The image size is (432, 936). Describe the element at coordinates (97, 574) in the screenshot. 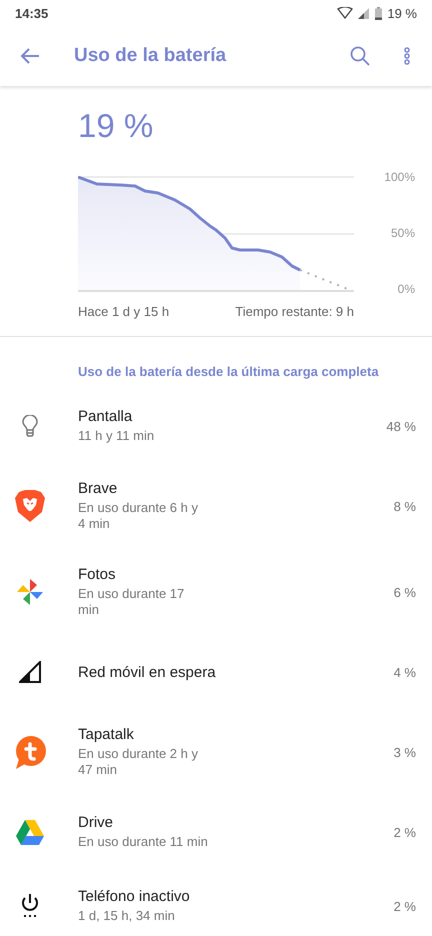

I see `item-title: Fotos` at that location.